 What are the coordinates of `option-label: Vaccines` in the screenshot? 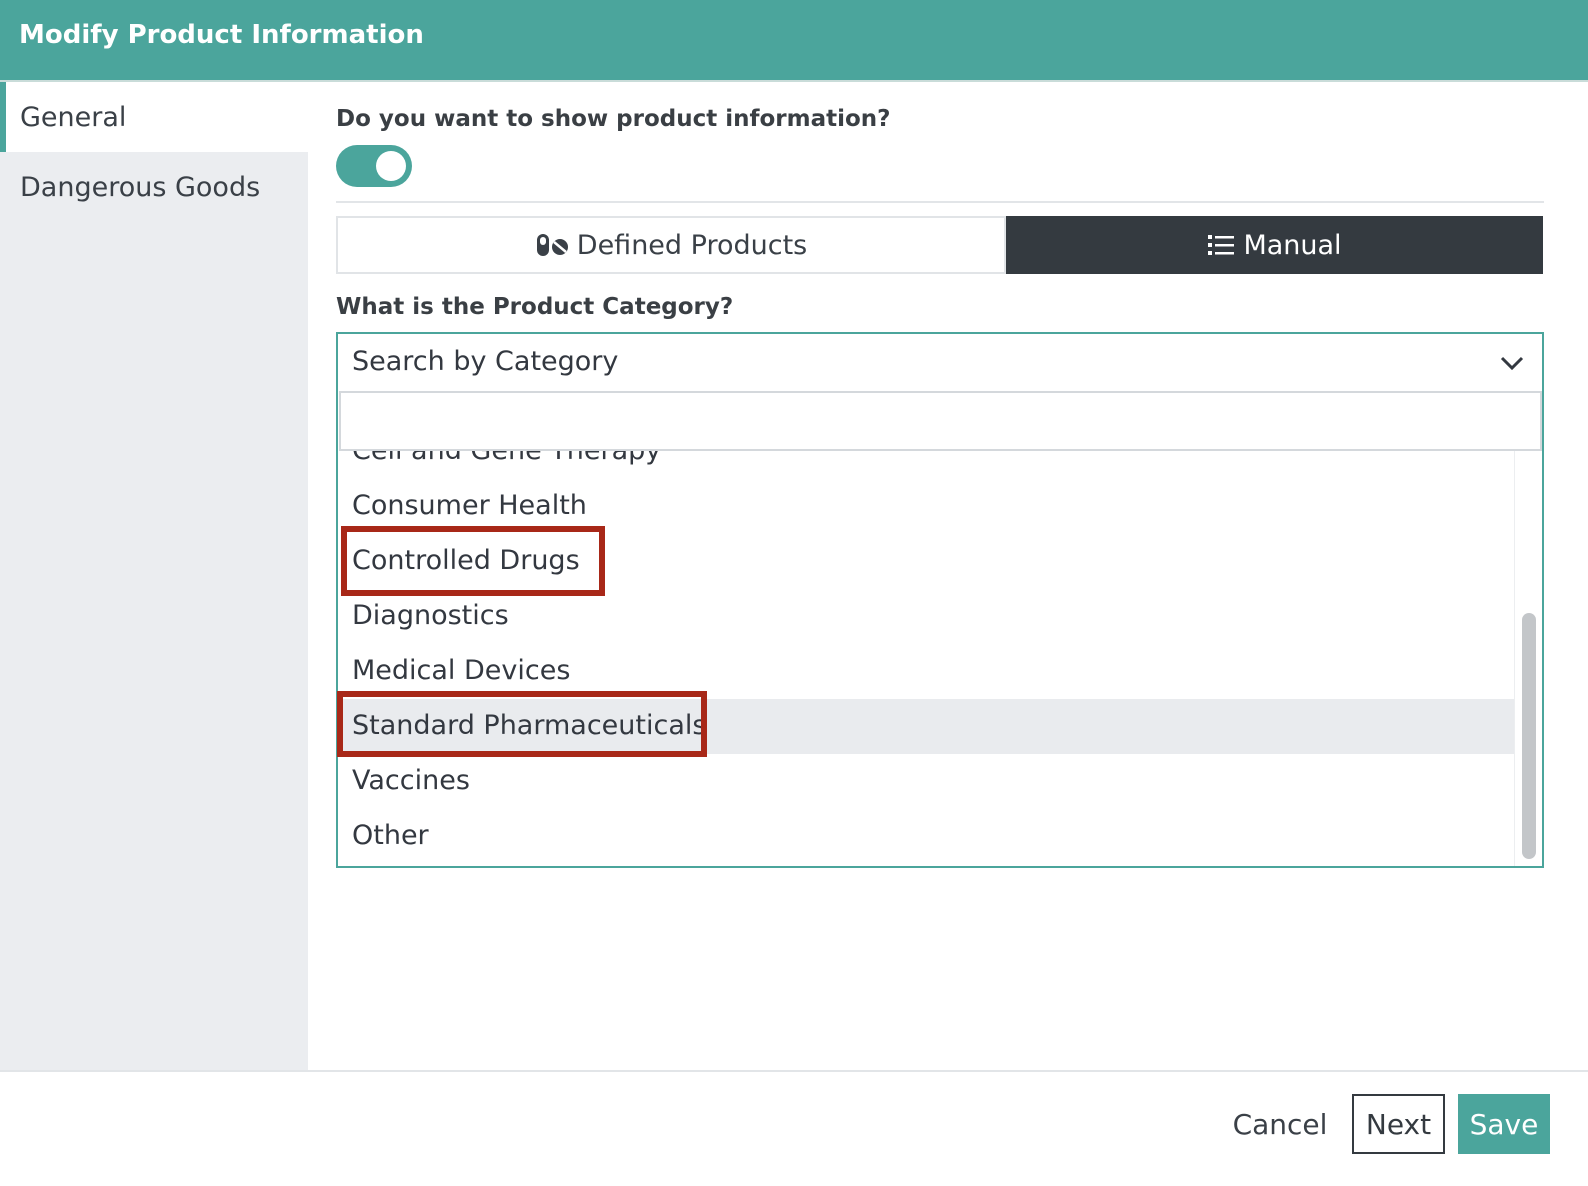 It's located at (411, 780).